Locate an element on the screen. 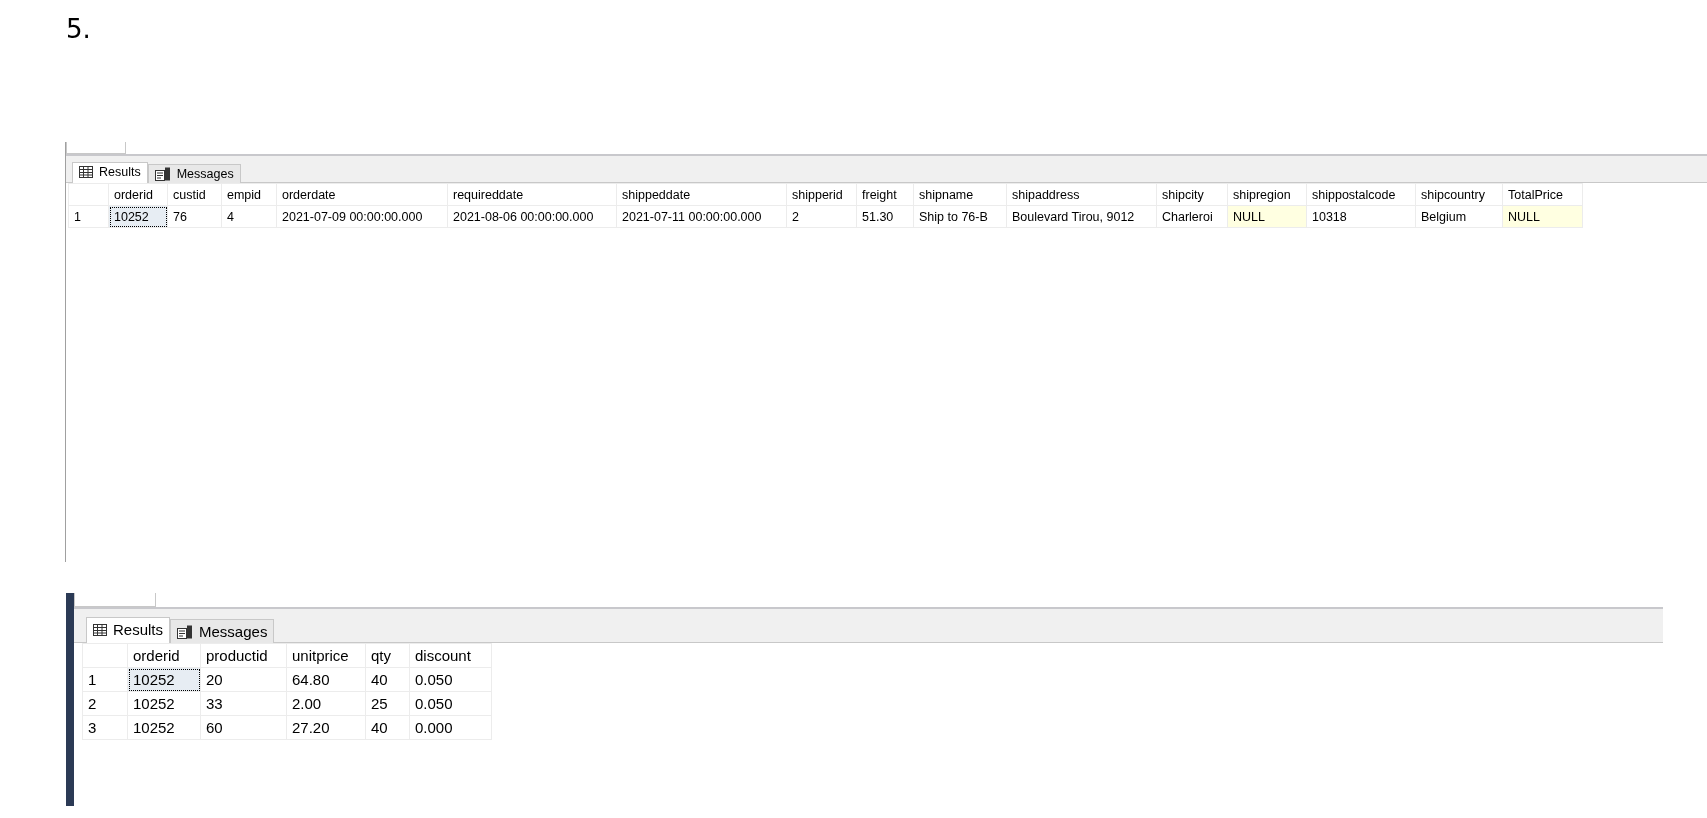 The height and width of the screenshot is (818, 1707). column-header: shippostalcode is located at coordinates (1361, 194).